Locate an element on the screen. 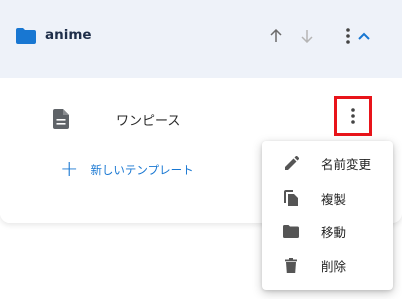 The height and width of the screenshot is (299, 402). add-template-label: 新しいテンプレート is located at coordinates (142, 170).